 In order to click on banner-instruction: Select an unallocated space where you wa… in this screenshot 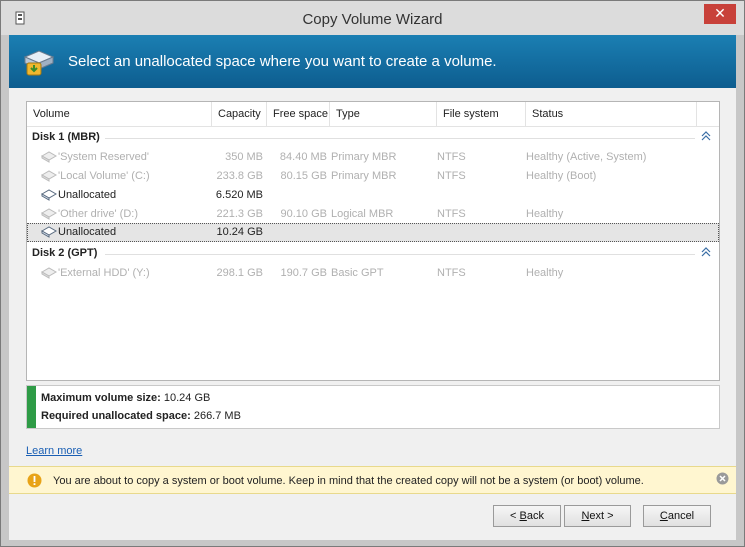, I will do `click(282, 61)`.